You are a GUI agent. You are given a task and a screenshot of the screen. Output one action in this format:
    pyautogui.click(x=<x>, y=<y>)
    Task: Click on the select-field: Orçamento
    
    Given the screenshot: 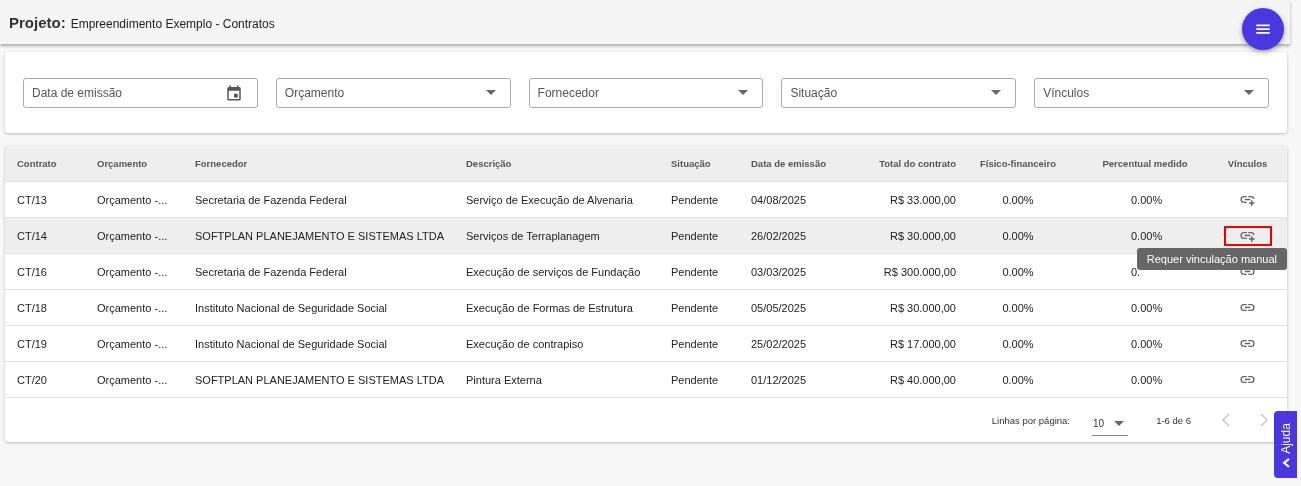 What is the action you would take?
    pyautogui.click(x=393, y=92)
    